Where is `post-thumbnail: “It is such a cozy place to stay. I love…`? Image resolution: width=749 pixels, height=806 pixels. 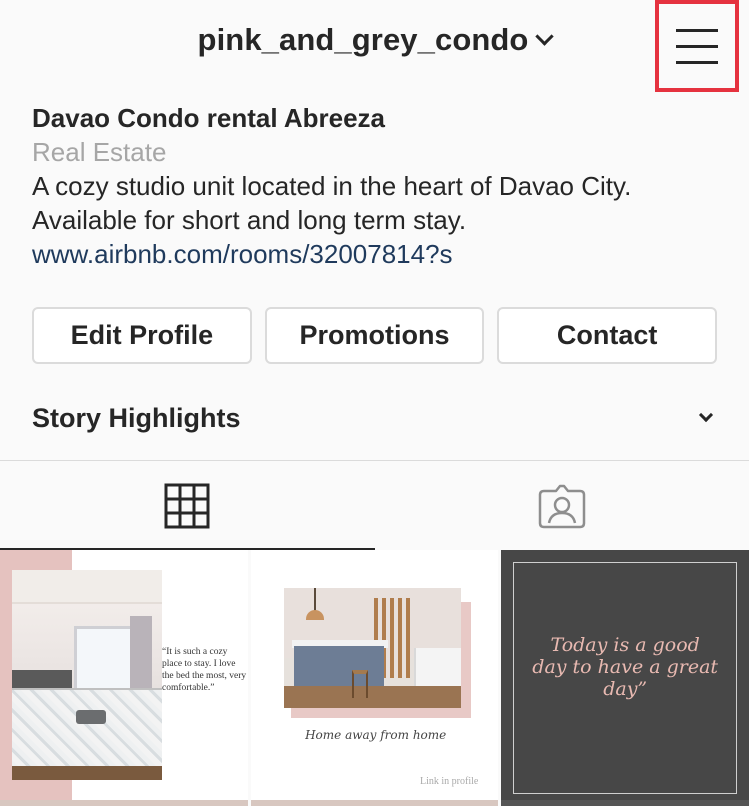 post-thumbnail: “It is such a cozy place to stay. I love… is located at coordinates (124, 678).